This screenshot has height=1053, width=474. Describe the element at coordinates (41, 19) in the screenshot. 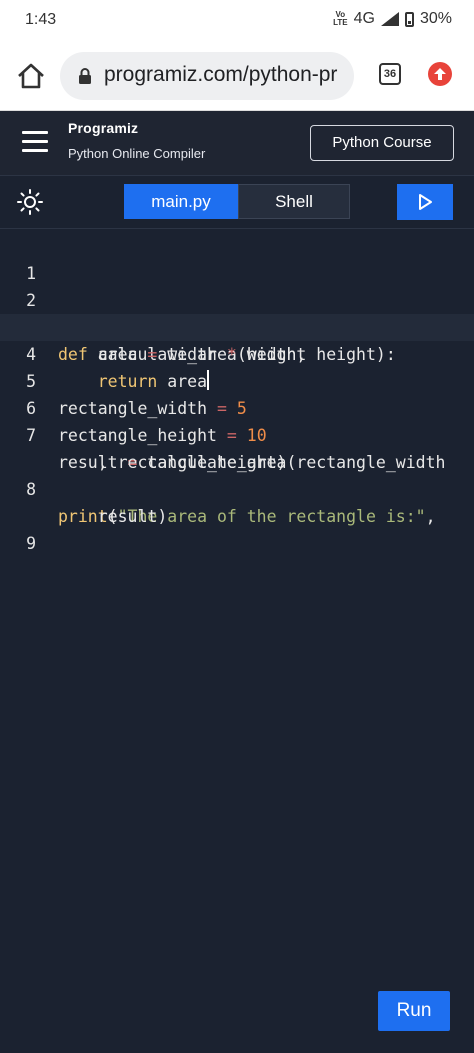

I see `status-time: 1:43` at that location.